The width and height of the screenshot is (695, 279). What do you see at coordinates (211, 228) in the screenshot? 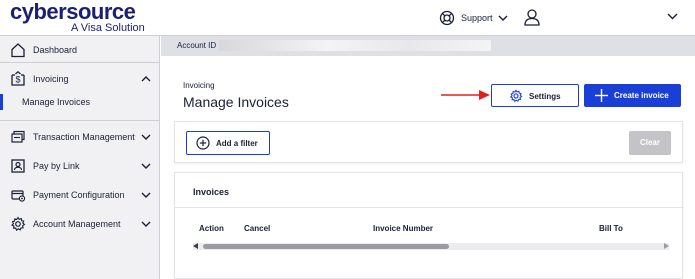
I see `column-header-action: Action` at bounding box center [211, 228].